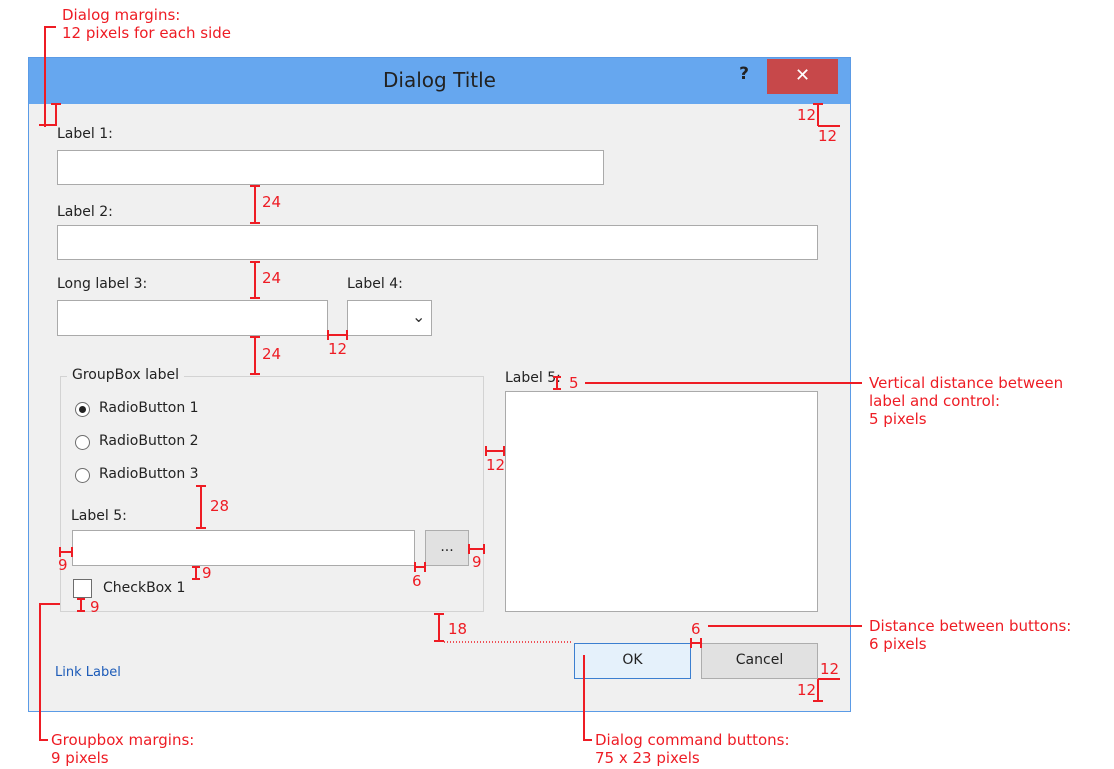  I want to click on spacing-12-bottom-h: 12, so click(830, 669).